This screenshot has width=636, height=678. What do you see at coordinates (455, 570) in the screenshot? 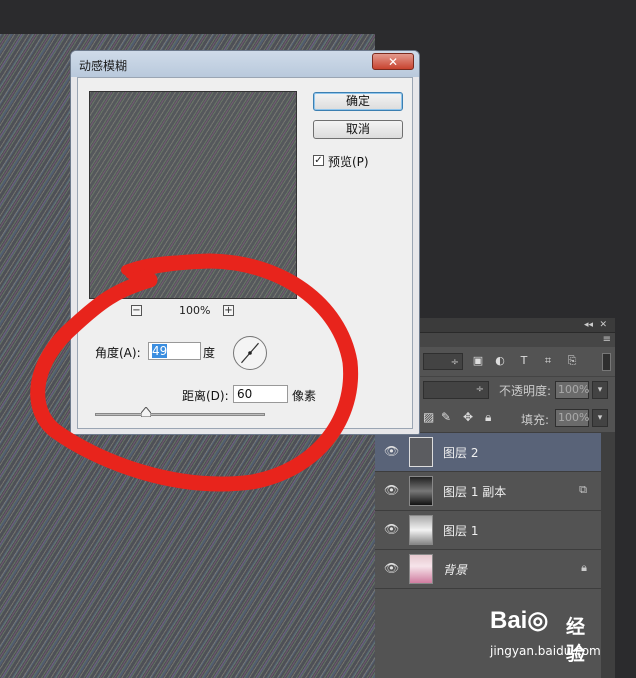
I see `layer-name: 背景` at bounding box center [455, 570].